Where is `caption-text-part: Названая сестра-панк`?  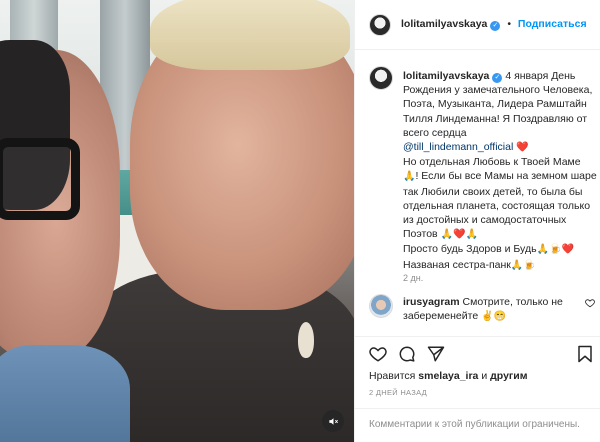 caption-text-part: Названая сестра-панк is located at coordinates (457, 264).